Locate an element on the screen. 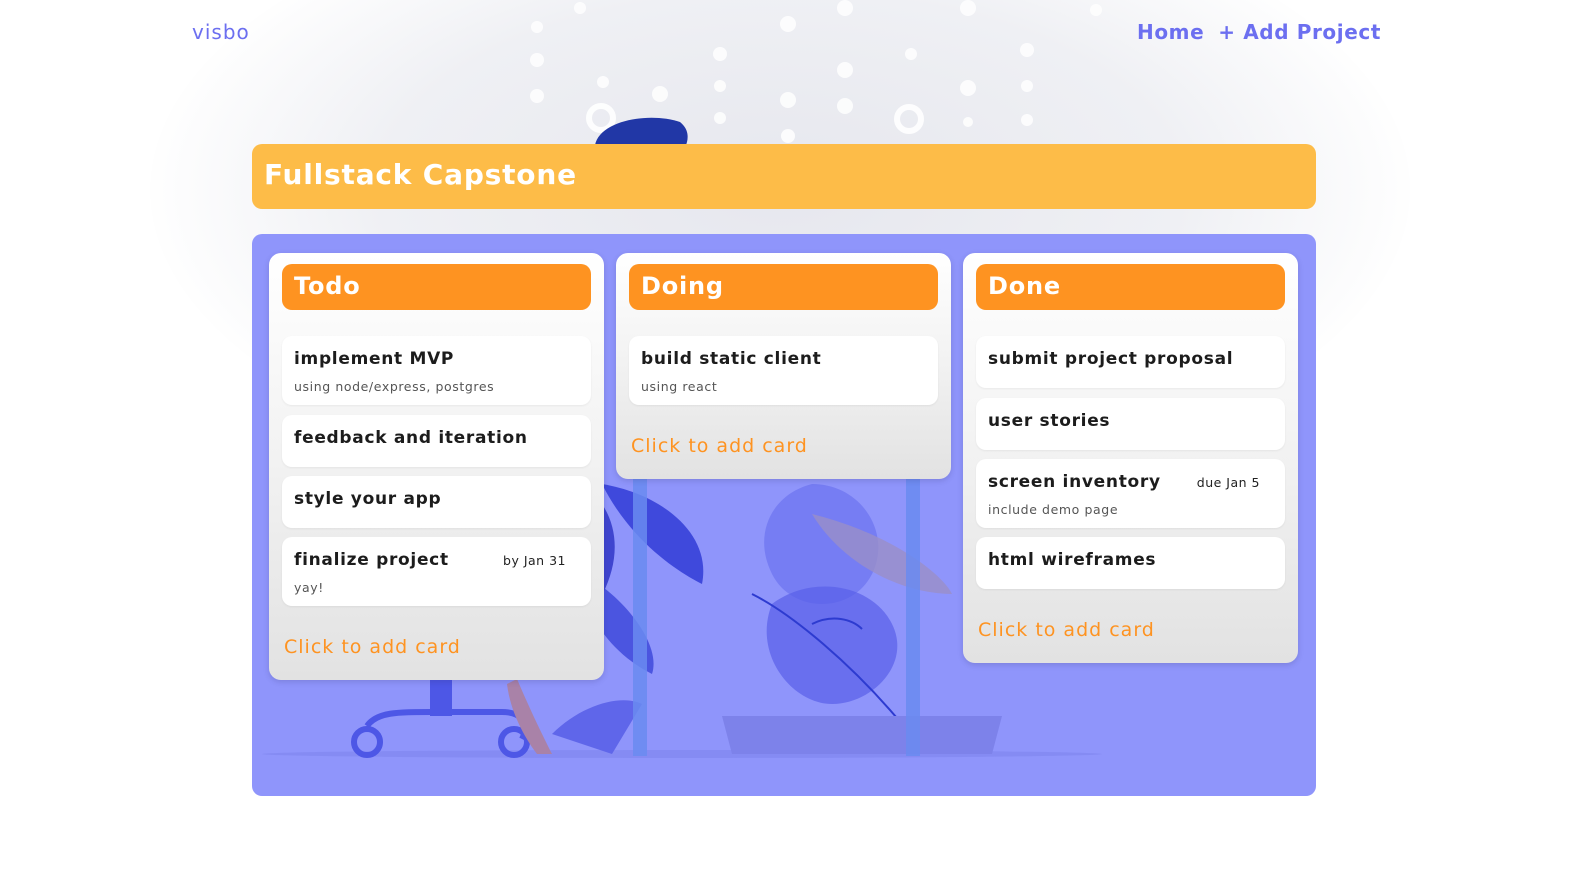 Image resolution: width=1583 pixels, height=889 pixels. card-title: feedback and iteration is located at coordinates (411, 438).